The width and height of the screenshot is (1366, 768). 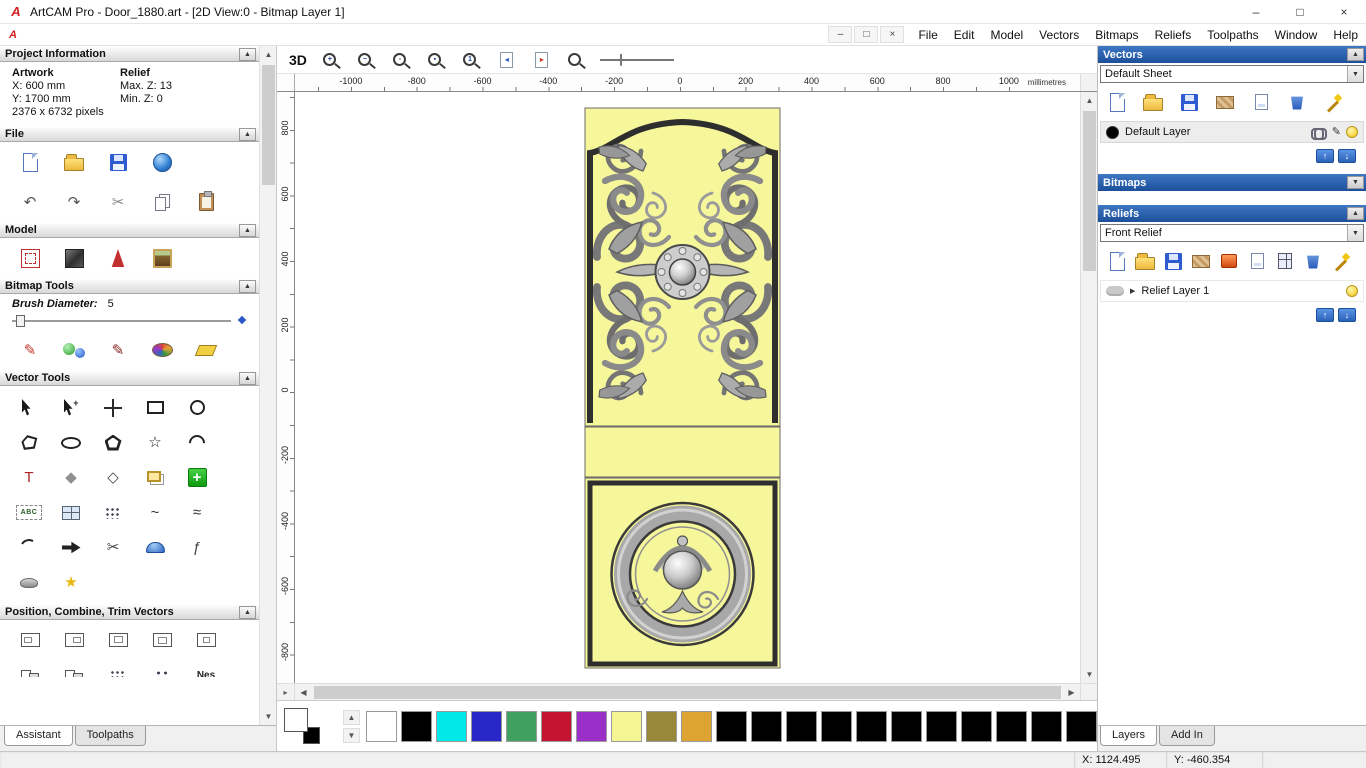 I want to click on relief-operations-icon, so click(x=1229, y=261).